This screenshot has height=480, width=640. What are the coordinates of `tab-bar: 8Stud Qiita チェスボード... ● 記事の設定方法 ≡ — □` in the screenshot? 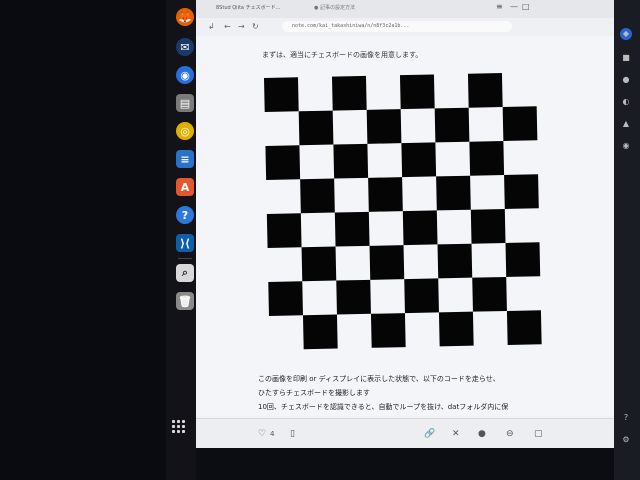 It's located at (405, 9).